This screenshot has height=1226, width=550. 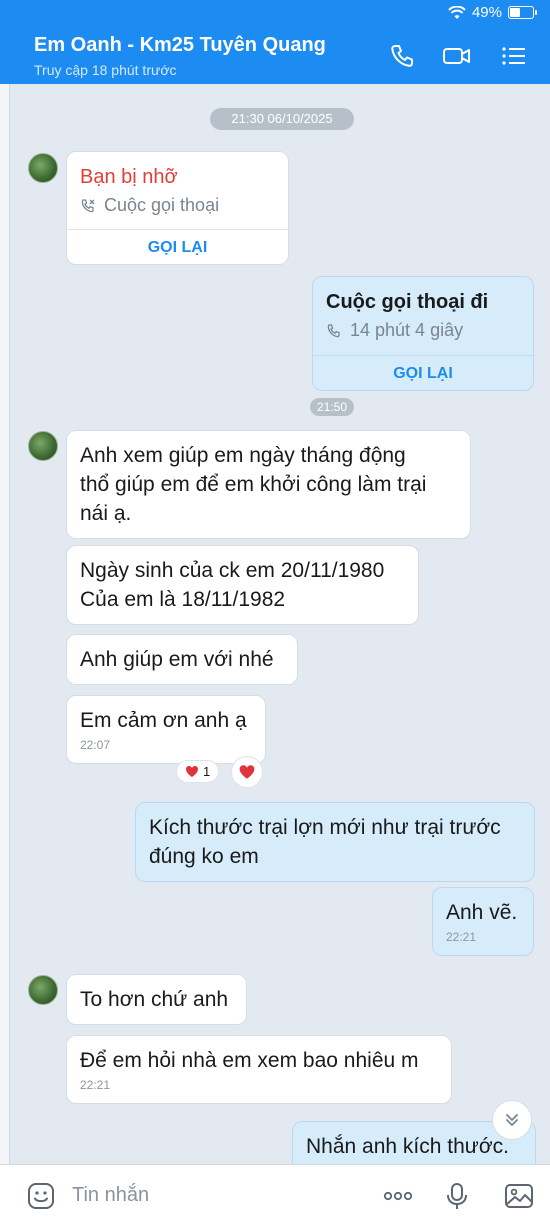 What do you see at coordinates (163, 720) in the screenshot?
I see `message-line: Em cảm ơn anh ạ` at bounding box center [163, 720].